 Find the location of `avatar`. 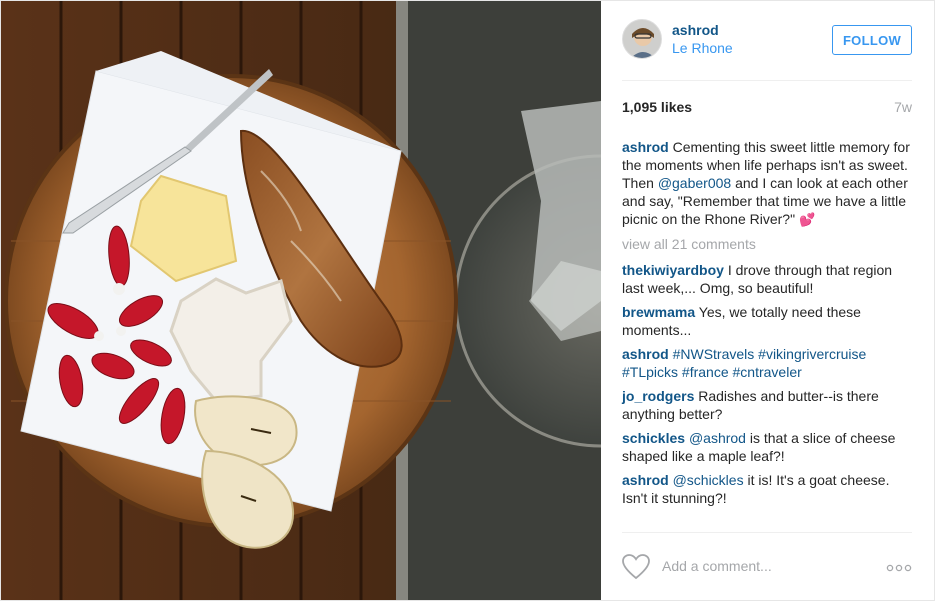

avatar is located at coordinates (642, 39).